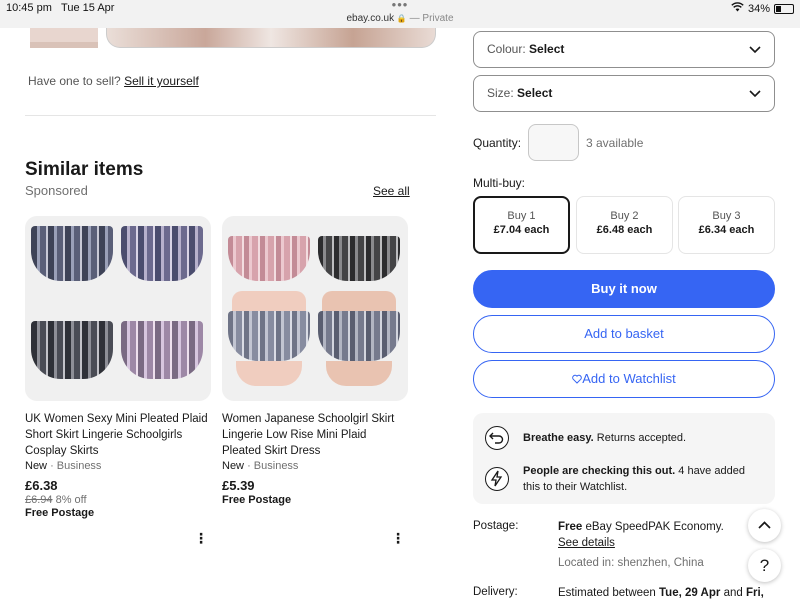 The height and width of the screenshot is (600, 800). I want to click on multi-buy-label: Multi-buy:, so click(499, 183).